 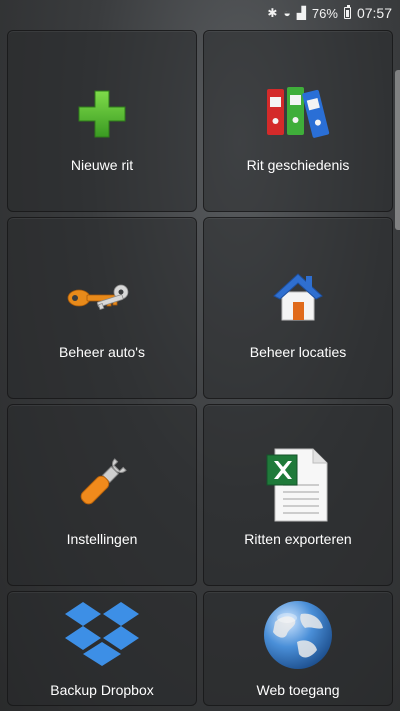 What do you see at coordinates (298, 690) in the screenshot?
I see `web-access-label: Web toegang` at bounding box center [298, 690].